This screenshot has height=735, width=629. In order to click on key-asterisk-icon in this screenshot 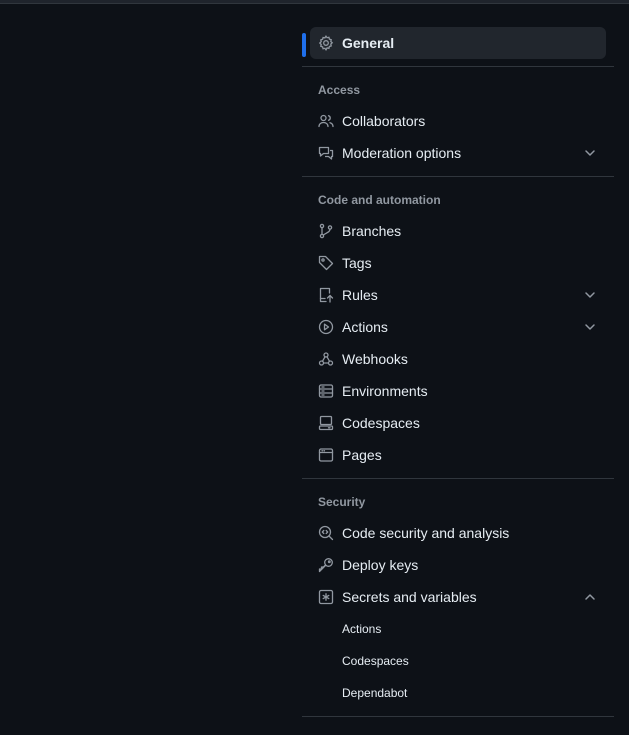, I will do `click(326, 597)`.